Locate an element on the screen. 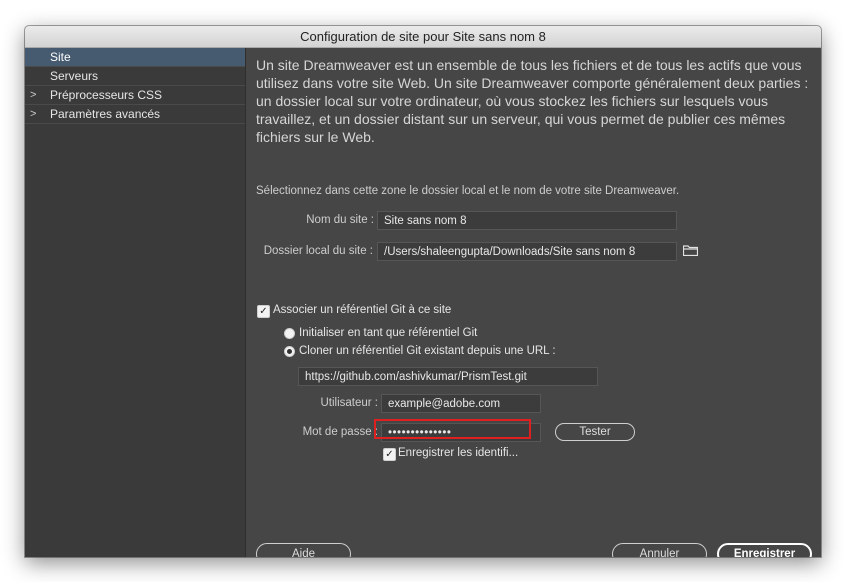 Image resolution: width=846 pixels, height=582 pixels. init-git-label: Initialiser en tant que référentiel Git is located at coordinates (388, 333).